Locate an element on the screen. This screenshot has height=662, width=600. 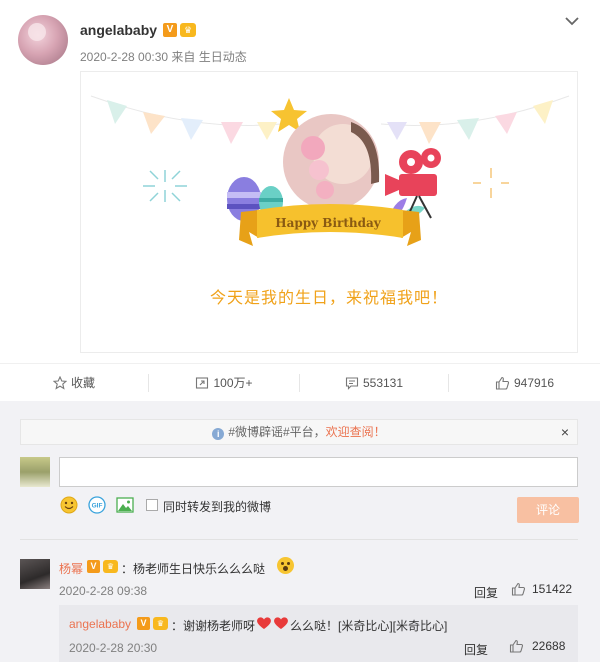
author-avatar is located at coordinates (43, 40).